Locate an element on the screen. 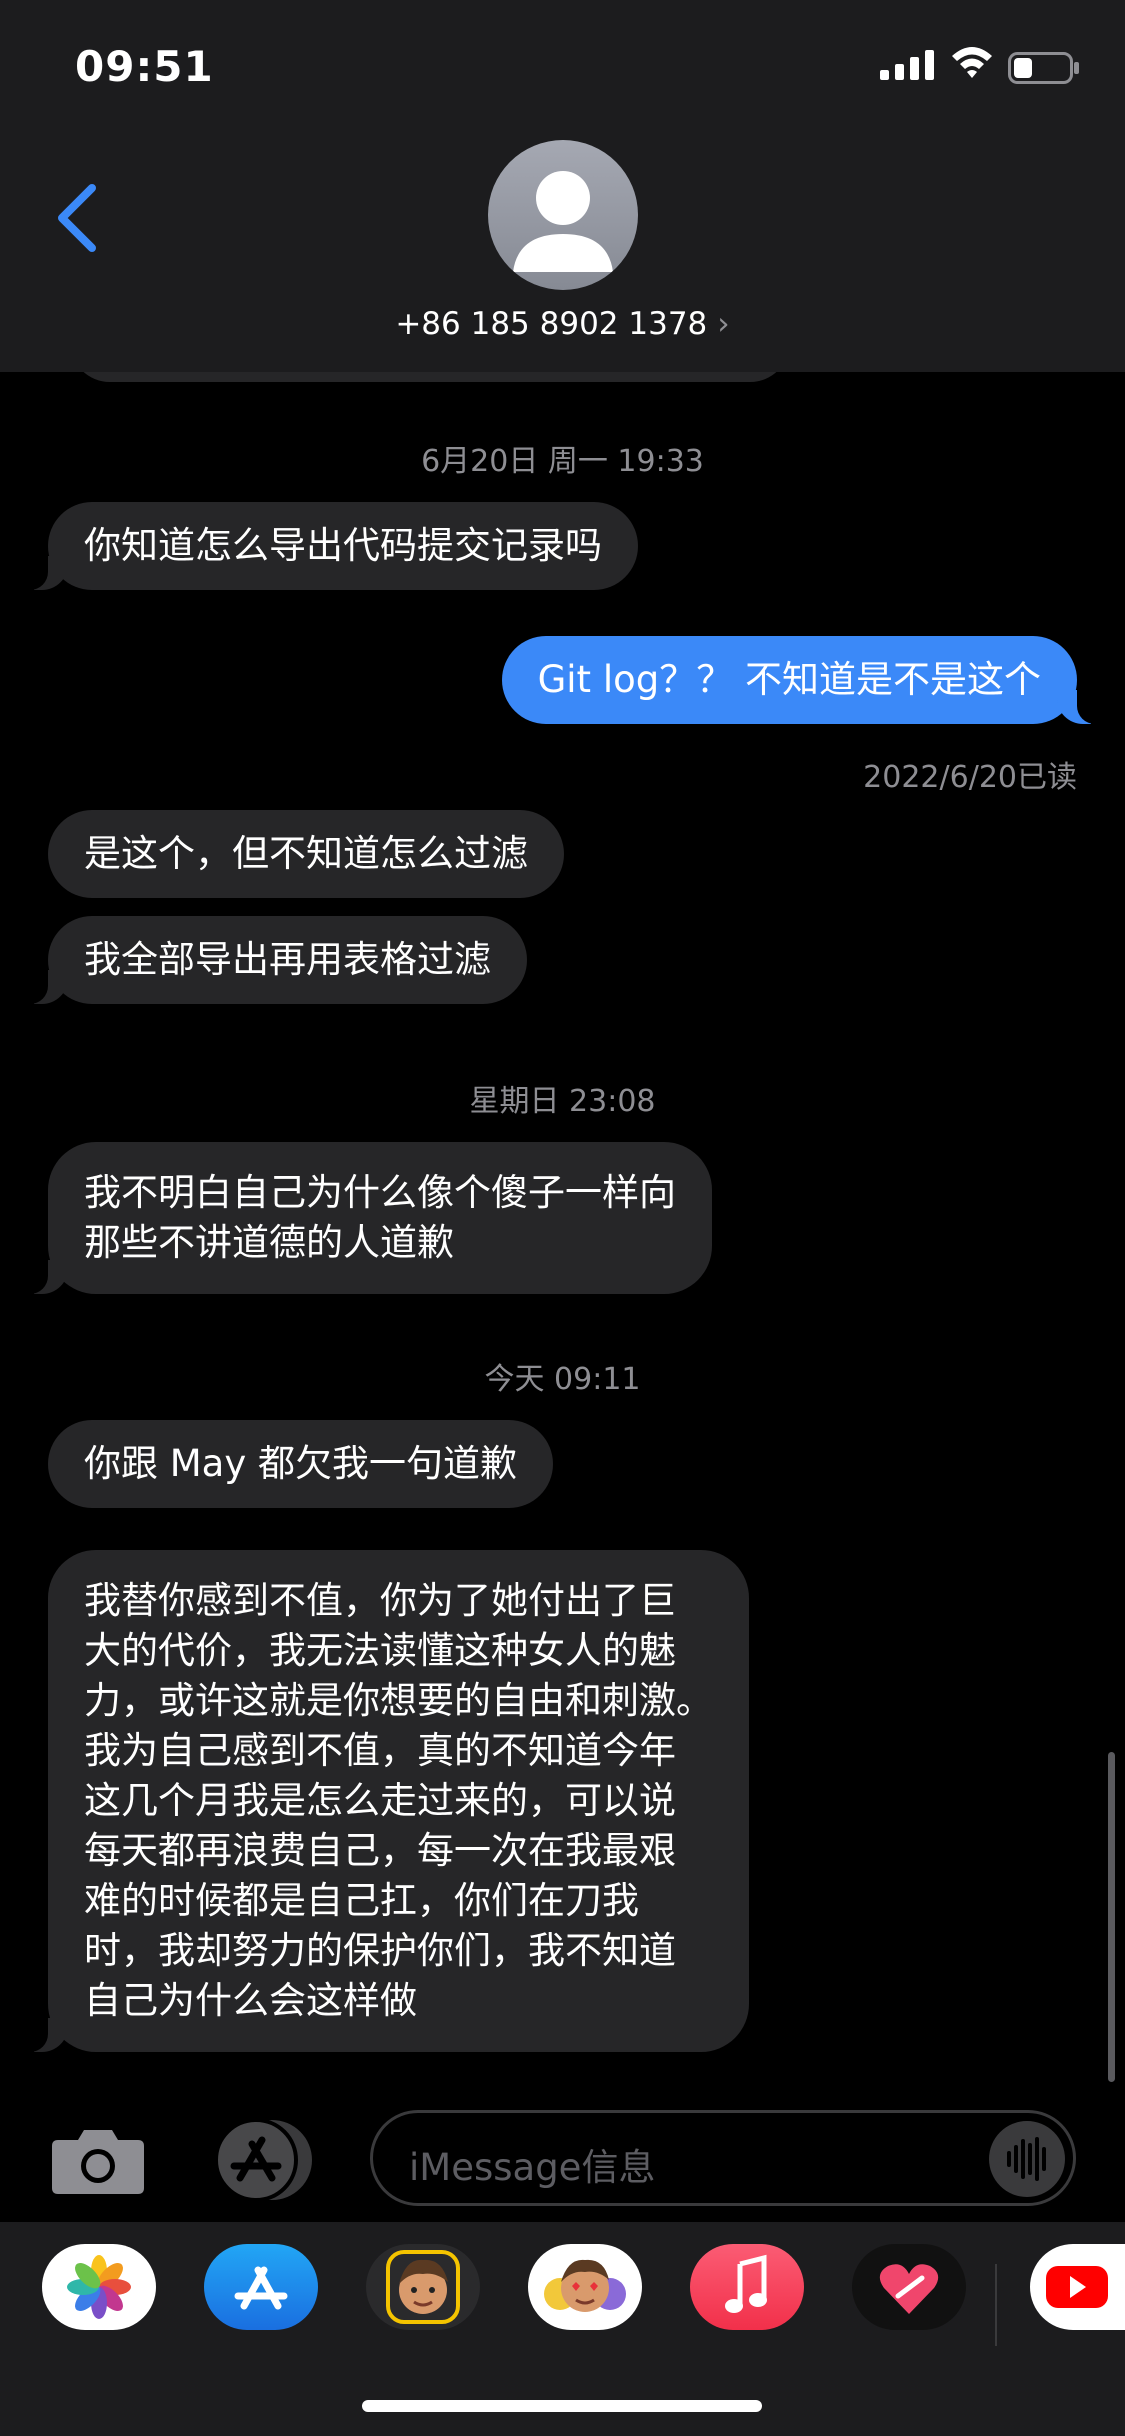  message-bubble-incoming: 我不明白自己为什么像个傻子一样向 那些不讲道德的人道歉 is located at coordinates (367, 1218).